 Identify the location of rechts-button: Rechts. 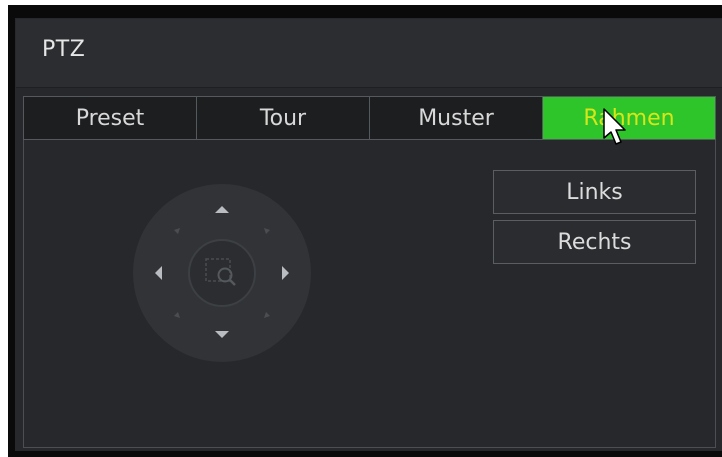
(594, 242).